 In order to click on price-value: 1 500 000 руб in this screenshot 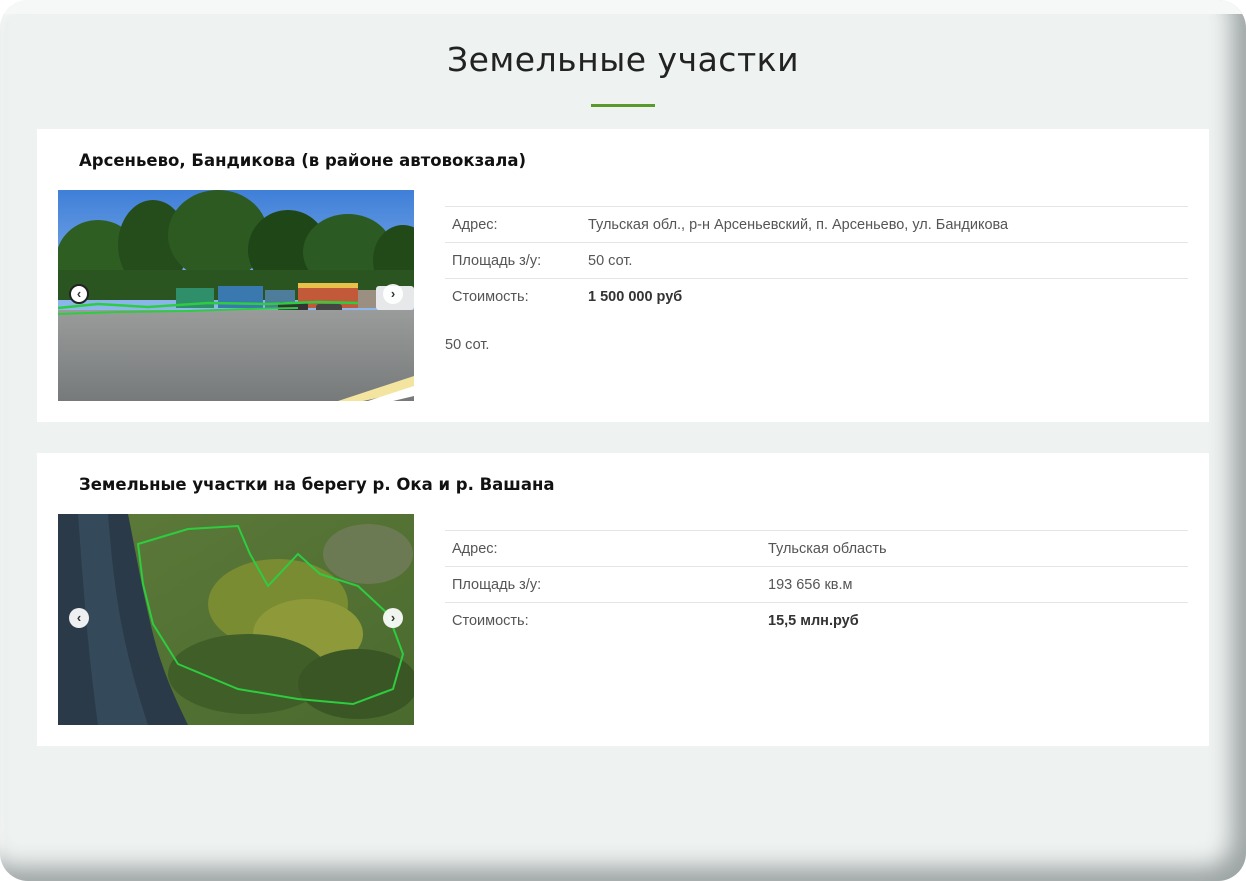, I will do `click(635, 296)`.